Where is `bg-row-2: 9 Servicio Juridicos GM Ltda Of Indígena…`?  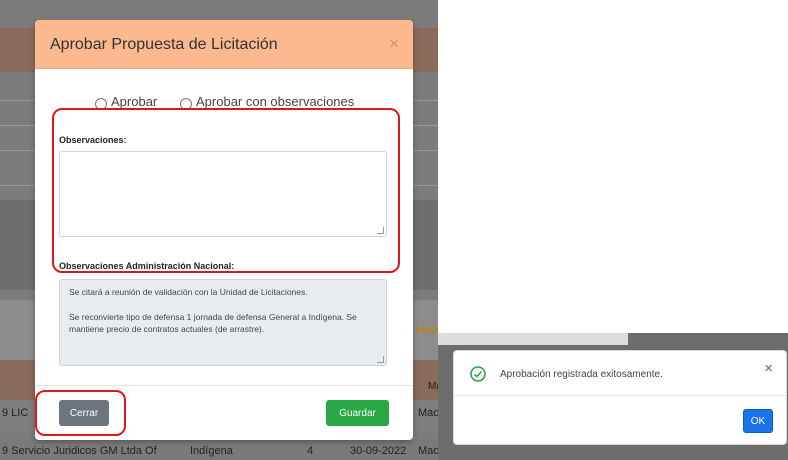
bg-row-2: 9 Servicio Juridicos GM Ltda Of Indígena… is located at coordinates (219, 450).